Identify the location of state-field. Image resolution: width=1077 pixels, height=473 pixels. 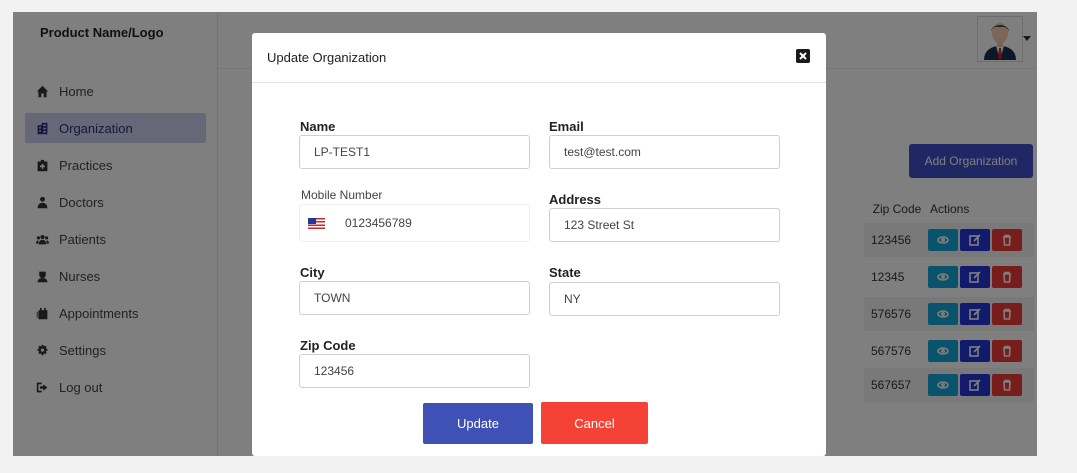
(664, 299).